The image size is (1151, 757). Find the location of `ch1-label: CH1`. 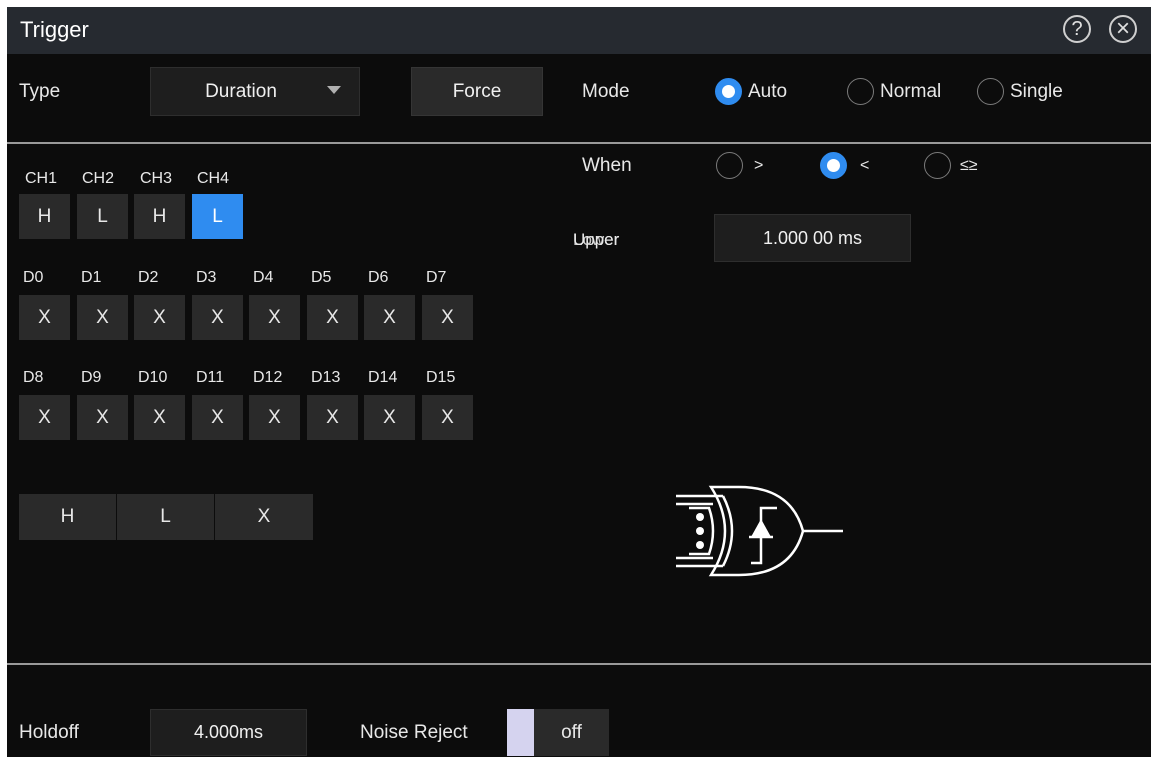

ch1-label: CH1 is located at coordinates (41, 178).